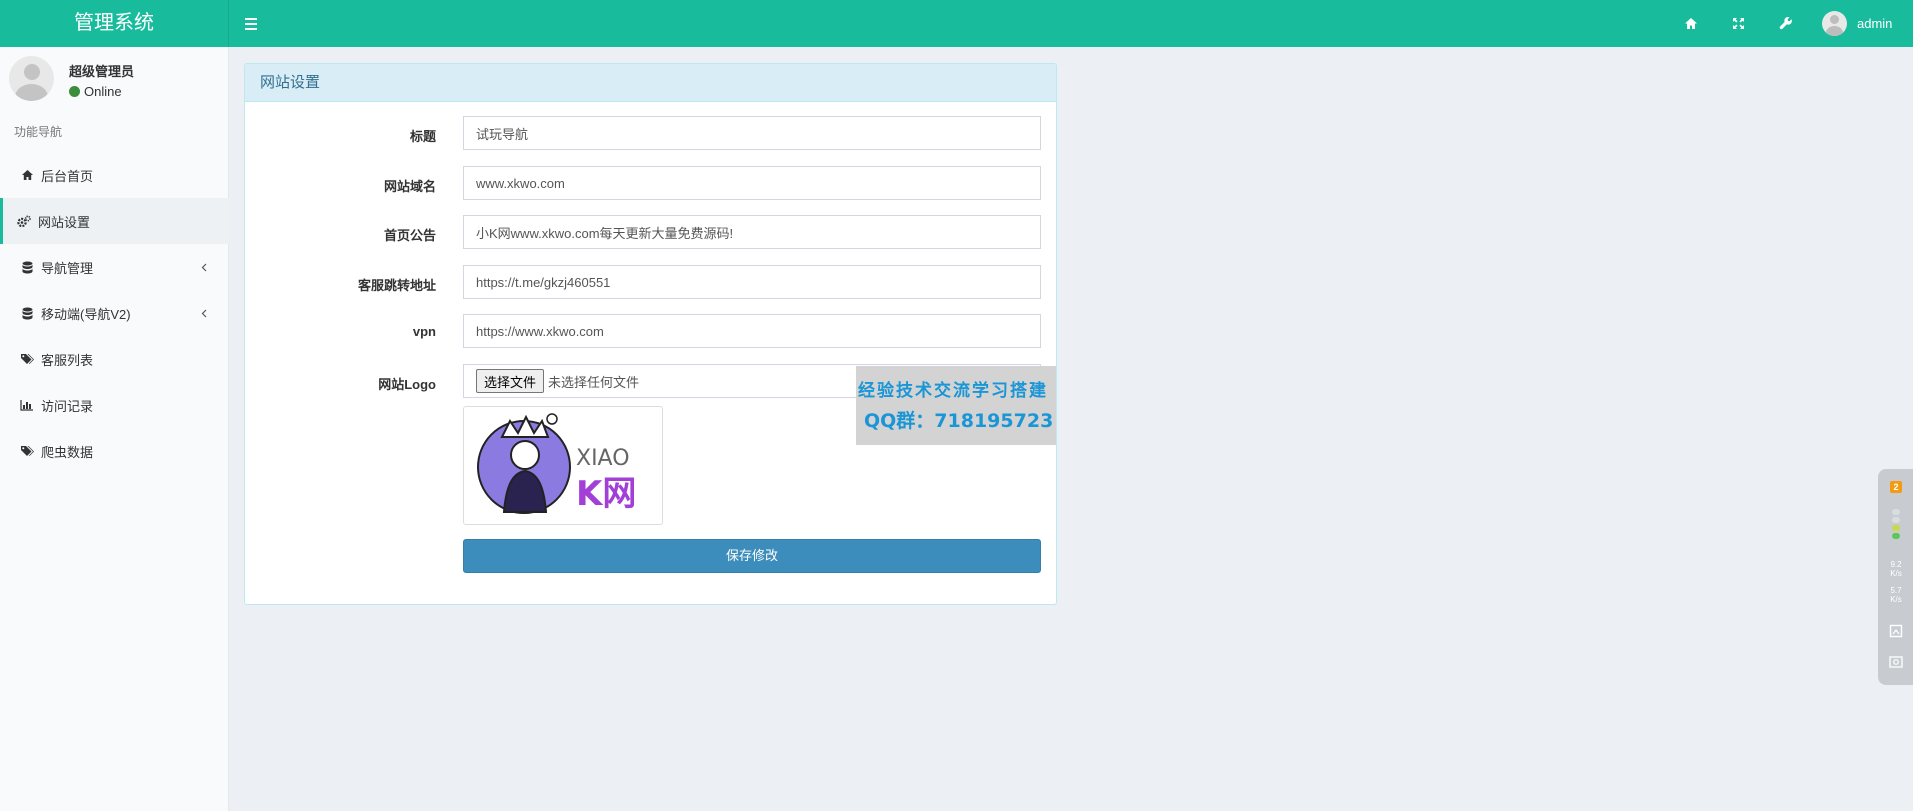  Describe the element at coordinates (114, 451) in the screenshot. I see `sidebar-item-crawler-data: 爬虫数据` at that location.